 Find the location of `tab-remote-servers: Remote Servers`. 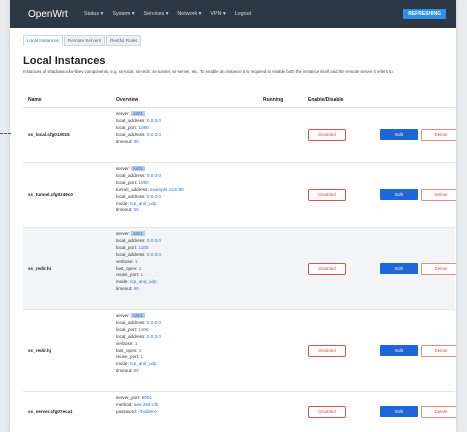

tab-remote-servers: Remote Servers is located at coordinates (84, 40).